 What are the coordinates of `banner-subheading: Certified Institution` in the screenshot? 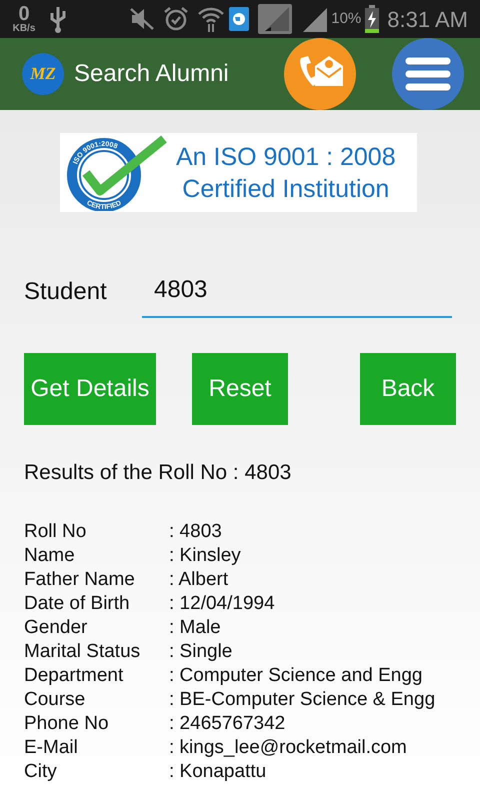 It's located at (286, 189).